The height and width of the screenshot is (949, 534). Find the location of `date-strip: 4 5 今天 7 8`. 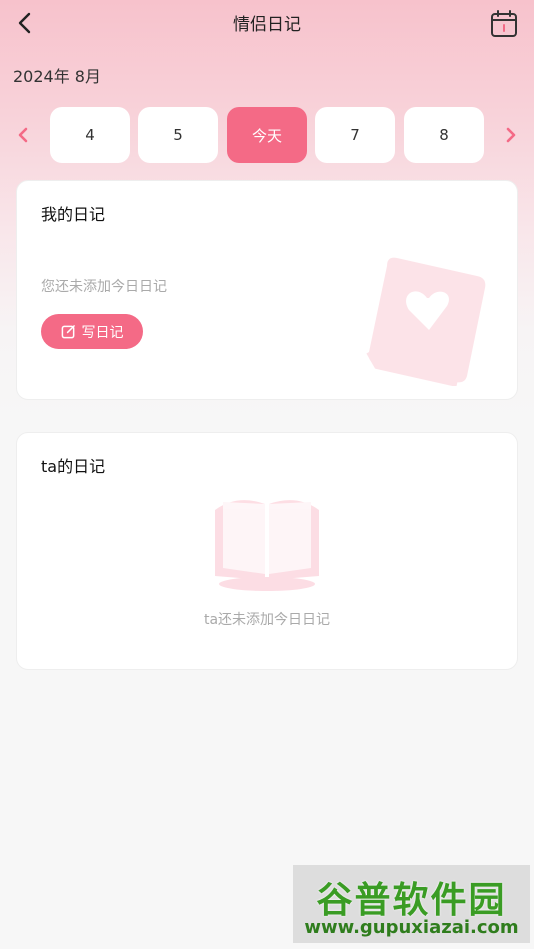

date-strip: 4 5 今天 7 8 is located at coordinates (267, 135).